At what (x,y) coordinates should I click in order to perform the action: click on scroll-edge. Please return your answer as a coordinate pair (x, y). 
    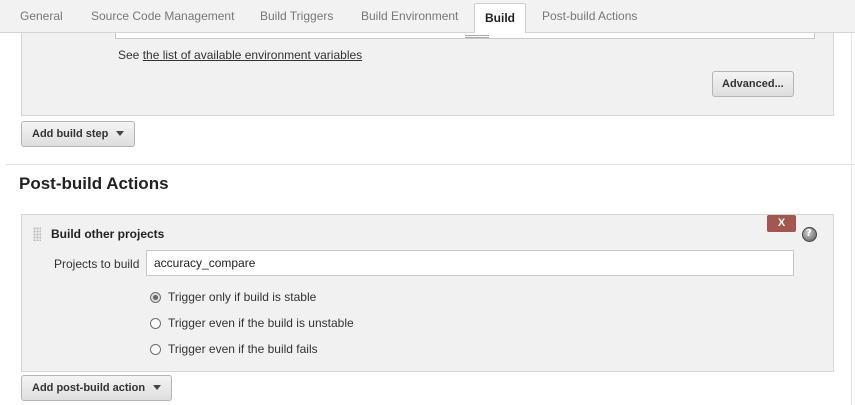
    Looking at the image, I should click on (851, 219).